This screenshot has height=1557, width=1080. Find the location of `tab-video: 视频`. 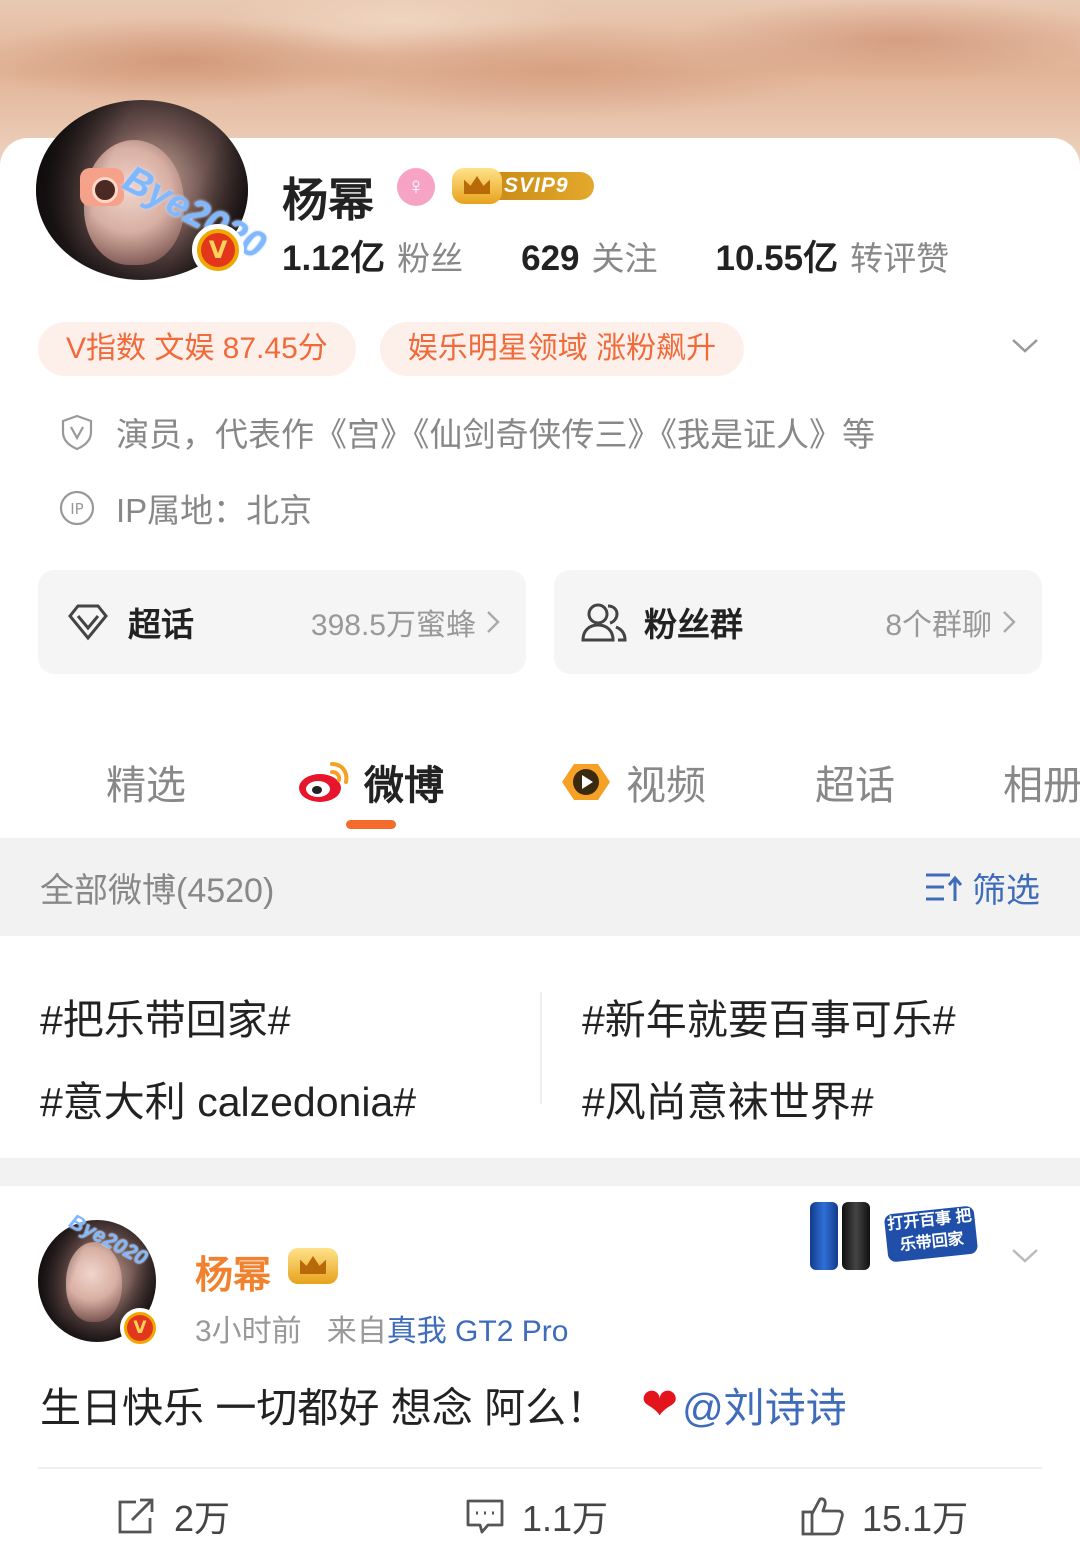

tab-video: 视频 is located at coordinates (632, 782).